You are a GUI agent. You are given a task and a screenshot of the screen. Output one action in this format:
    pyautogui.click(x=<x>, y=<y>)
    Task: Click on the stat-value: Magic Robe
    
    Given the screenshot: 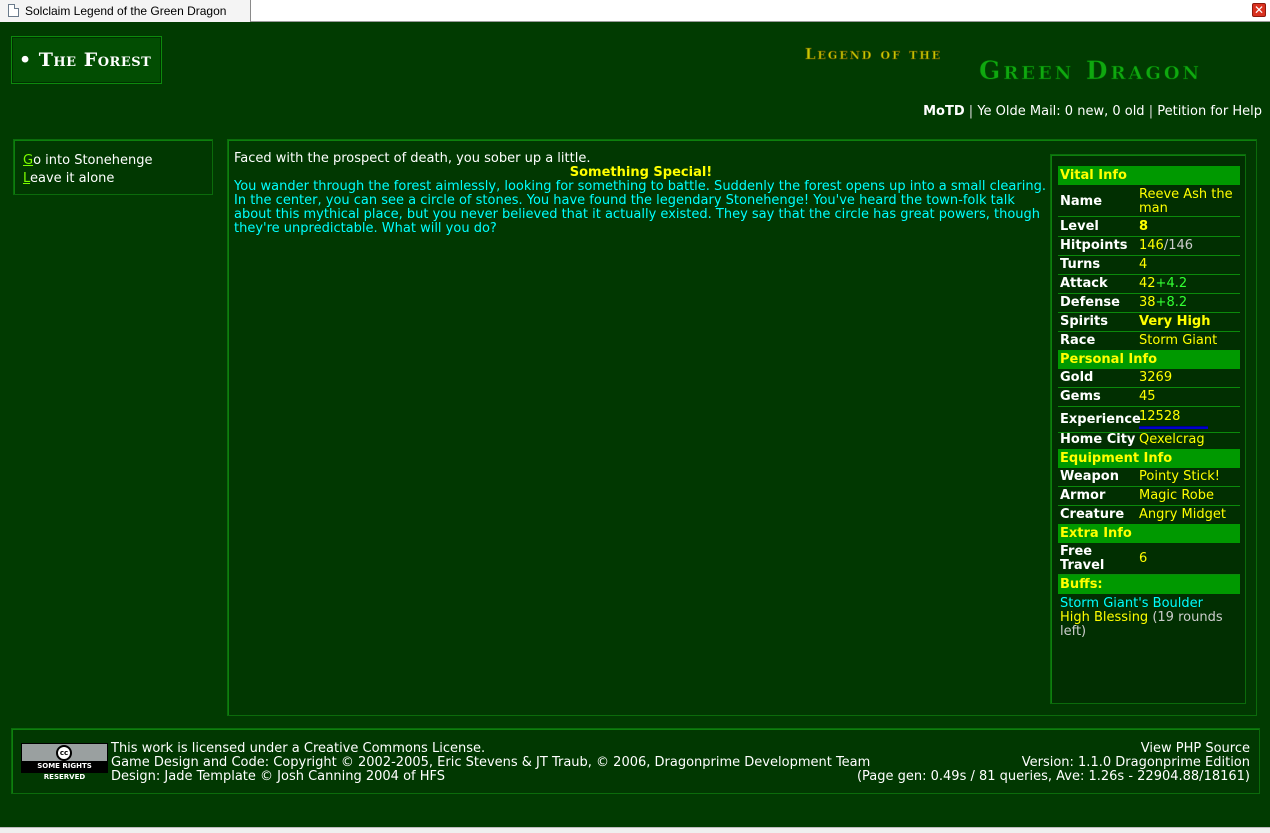 What is the action you would take?
    pyautogui.click(x=1176, y=495)
    